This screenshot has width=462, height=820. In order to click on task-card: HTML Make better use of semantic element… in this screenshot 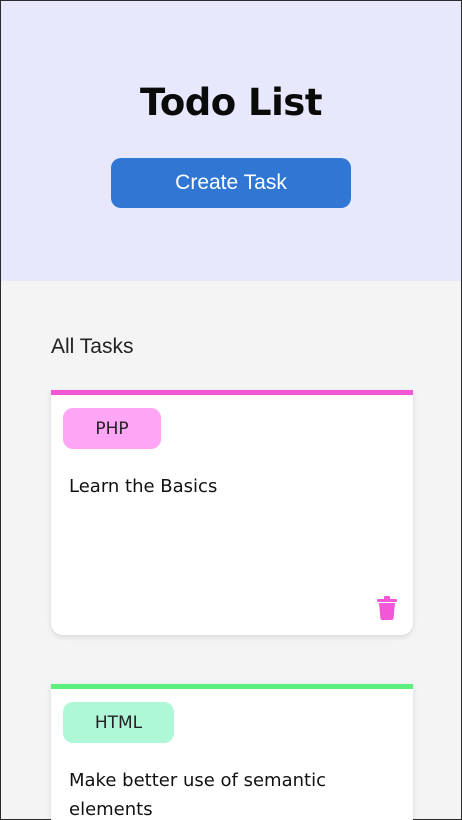, I will do `click(232, 752)`.